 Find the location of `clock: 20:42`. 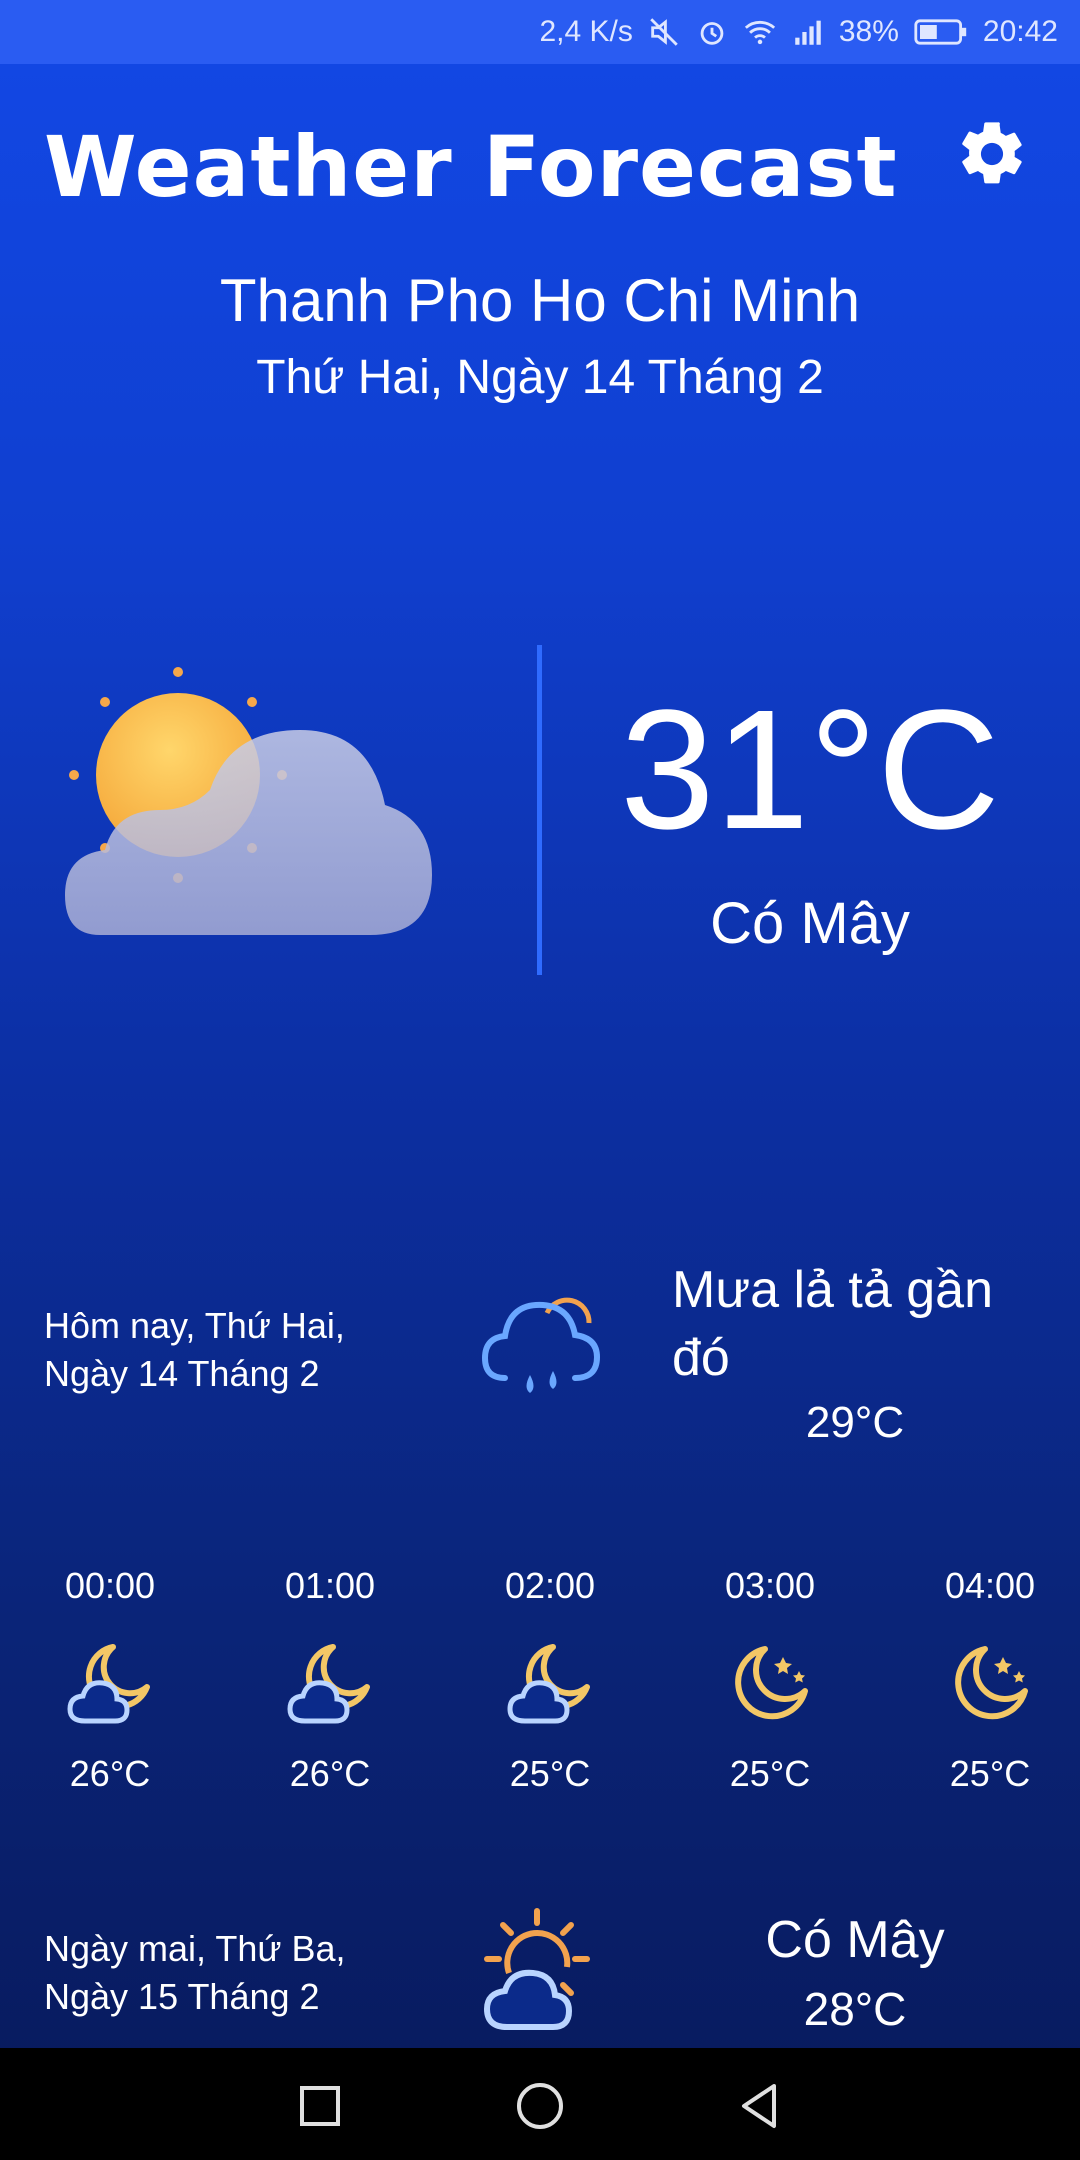

clock: 20:42 is located at coordinates (1020, 31).